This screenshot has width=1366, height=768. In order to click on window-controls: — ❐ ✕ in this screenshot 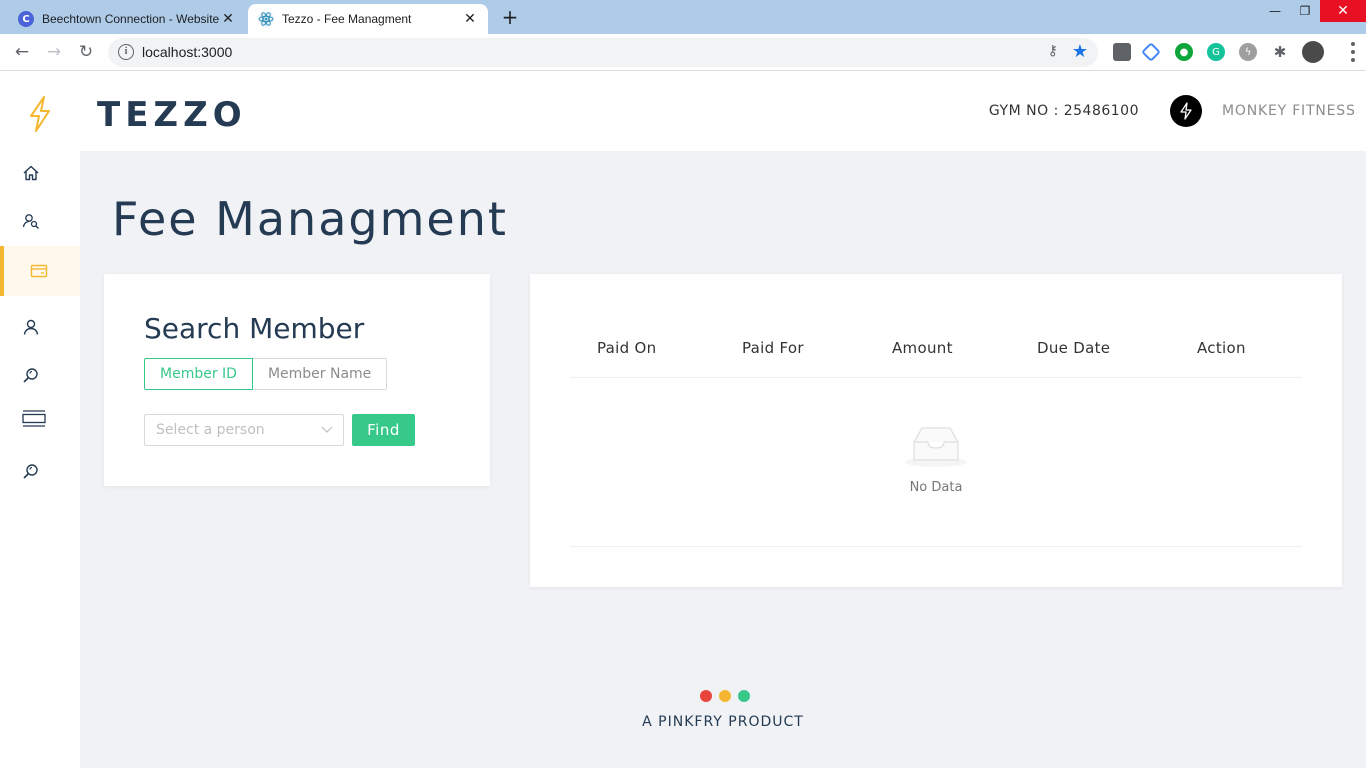, I will do `click(1313, 11)`.